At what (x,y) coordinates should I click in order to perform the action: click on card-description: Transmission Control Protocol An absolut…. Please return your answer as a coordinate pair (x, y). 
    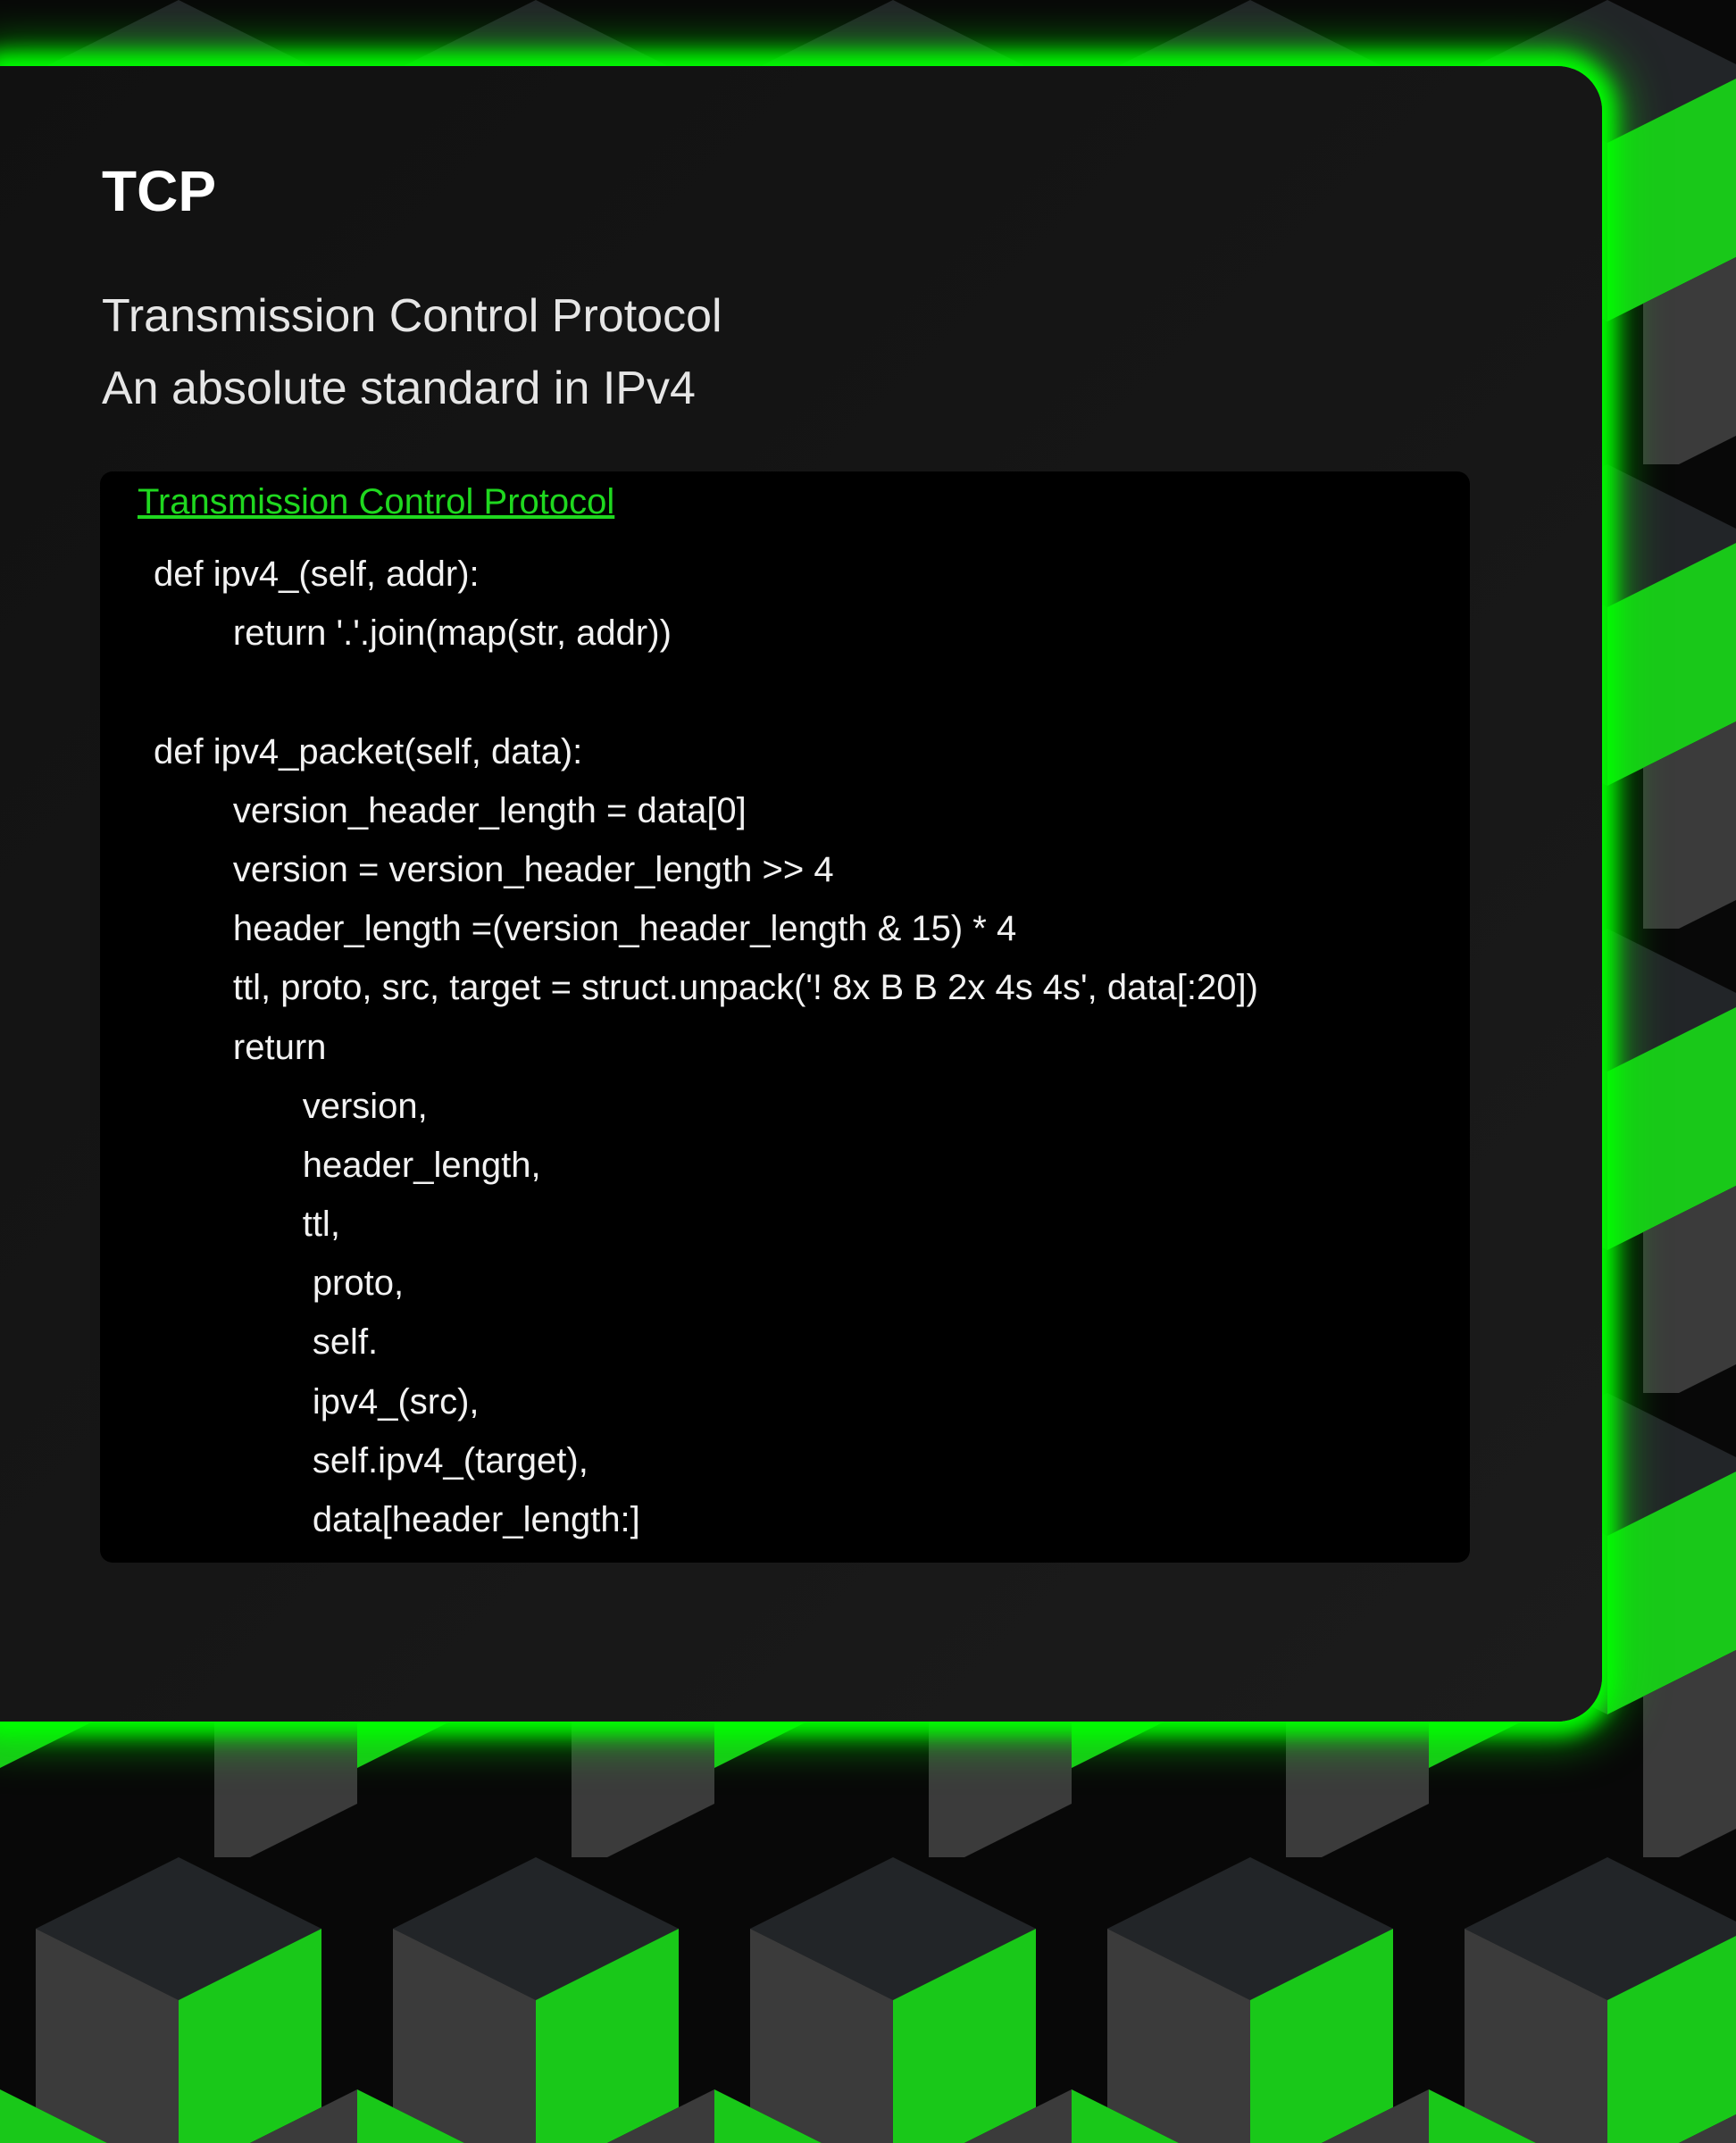
    Looking at the image, I should click on (412, 352).